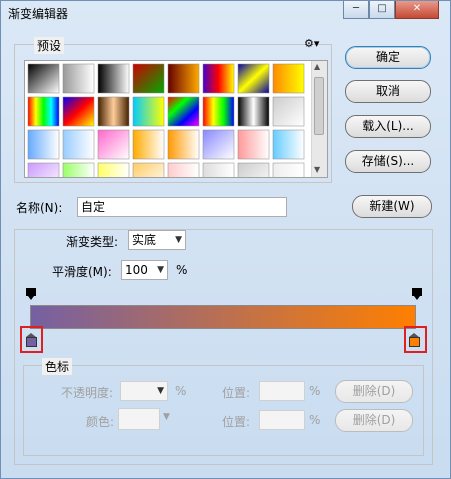 Image resolution: width=451 pixels, height=479 pixels. I want to click on smoothness-select: 100 ▼, so click(144, 270).